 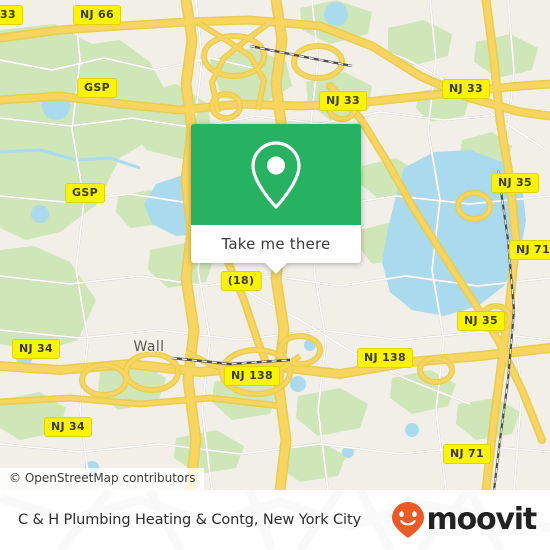 I want to click on popup-pointer-triangle, so click(x=276, y=268).